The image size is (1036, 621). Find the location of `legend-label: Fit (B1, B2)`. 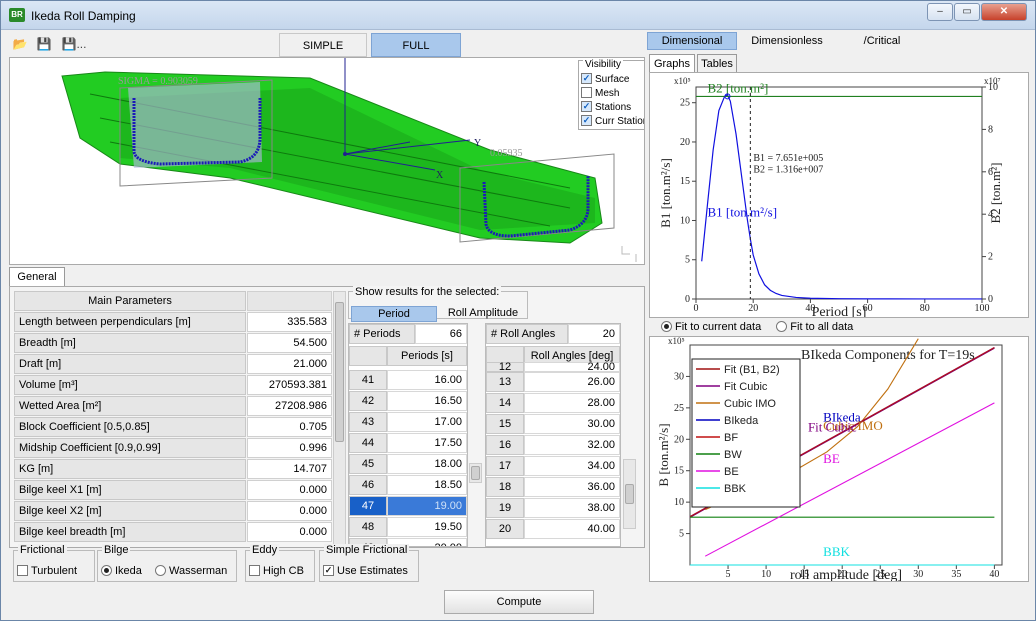

legend-label: Fit (B1, B2) is located at coordinates (752, 370).